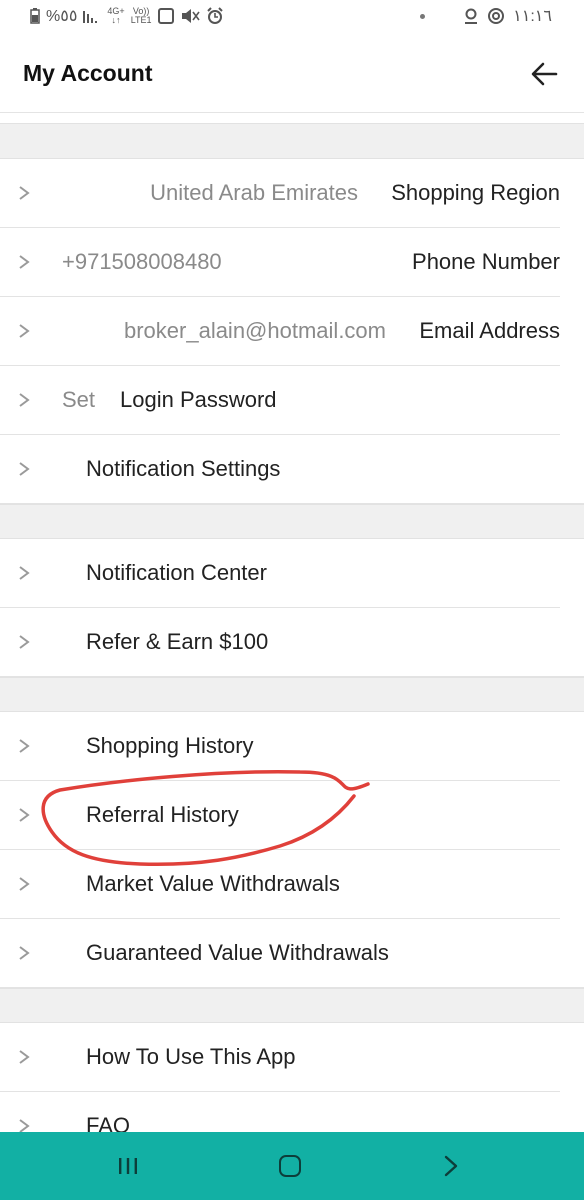  Describe the element at coordinates (292, 18) in the screenshot. I see `status-bar: %٥٥ 4G+ ↓↑ Vo)) LTE1 ١١:١٦` at that location.